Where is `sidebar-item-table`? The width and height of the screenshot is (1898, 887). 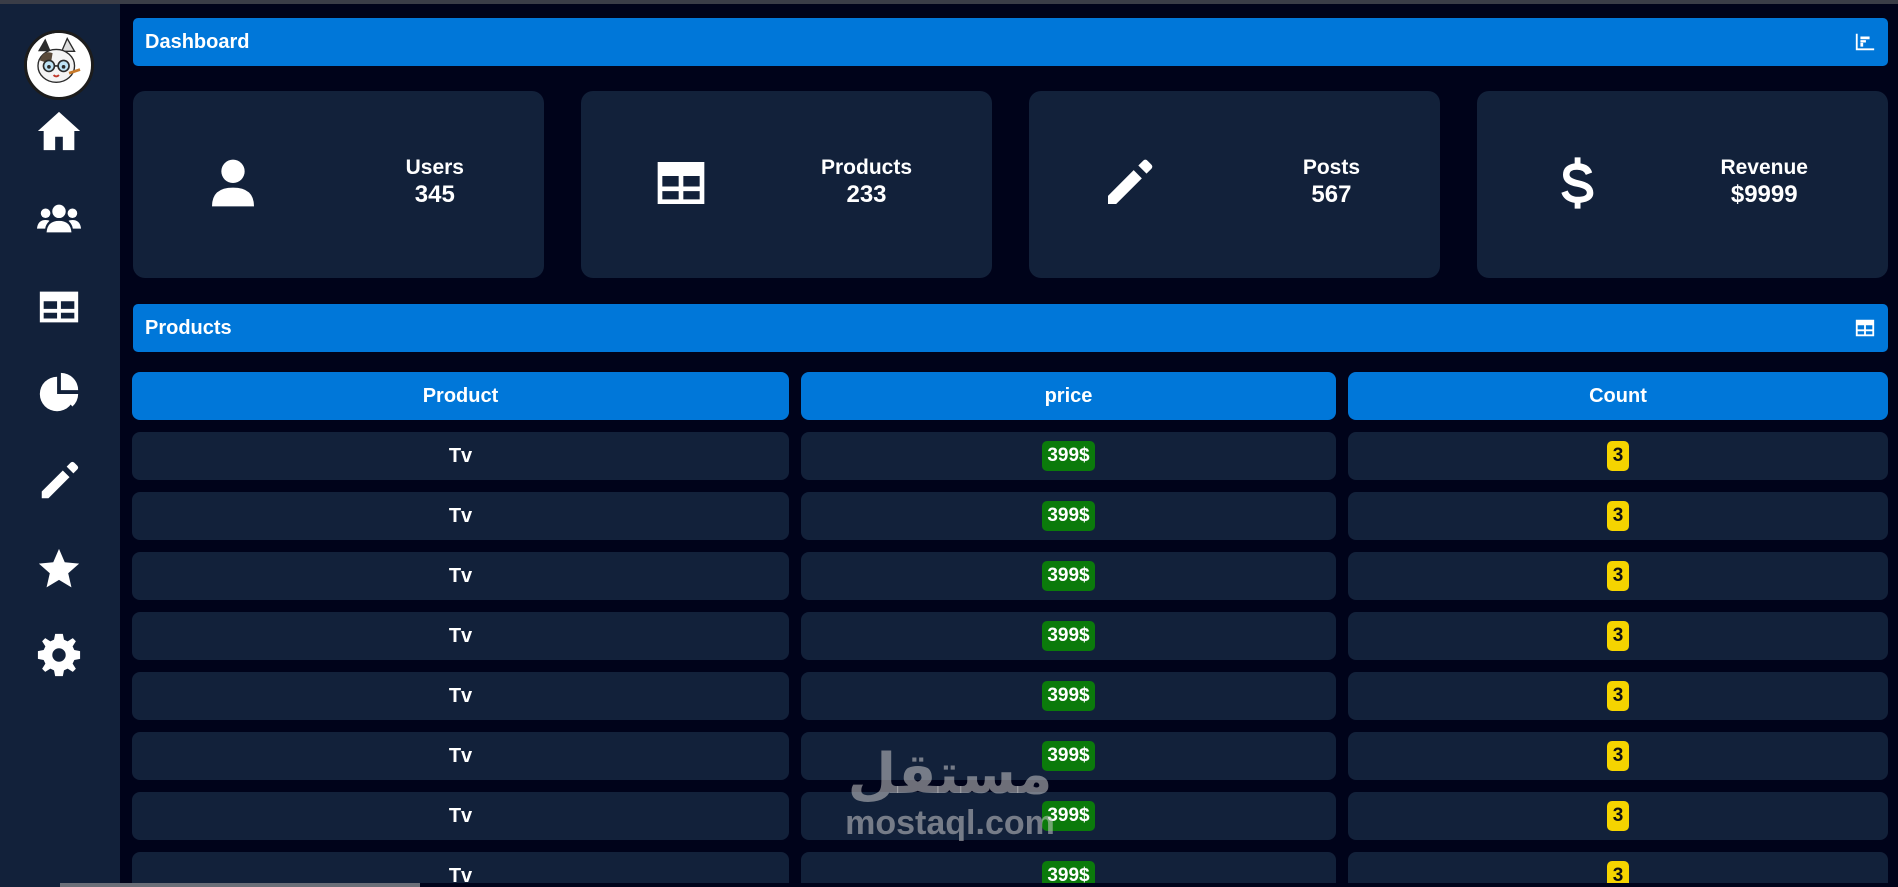
sidebar-item-table is located at coordinates (59, 307).